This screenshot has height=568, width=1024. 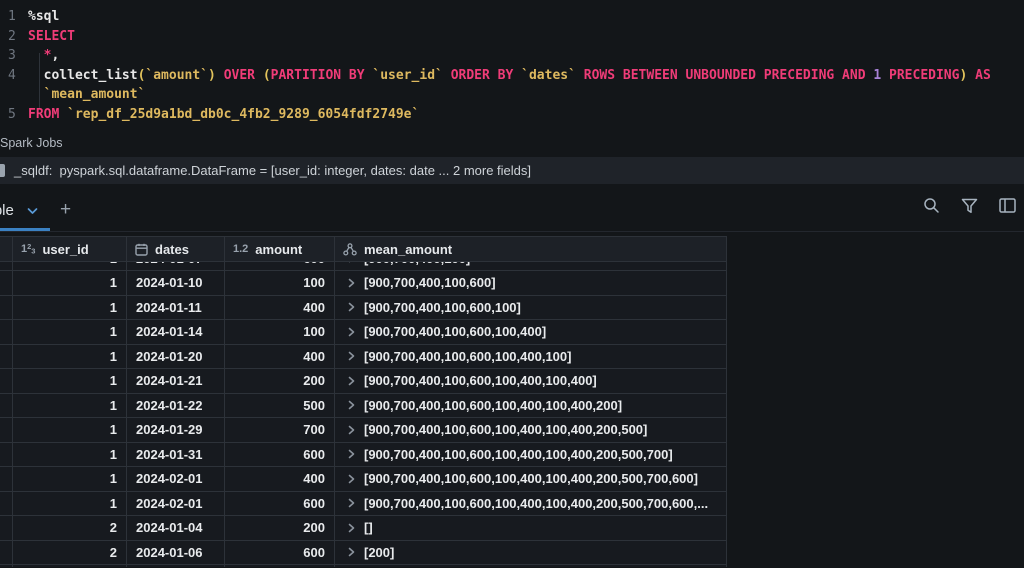 What do you see at coordinates (176, 307) in the screenshot?
I see `cell-dates: 2024-01-11` at bounding box center [176, 307].